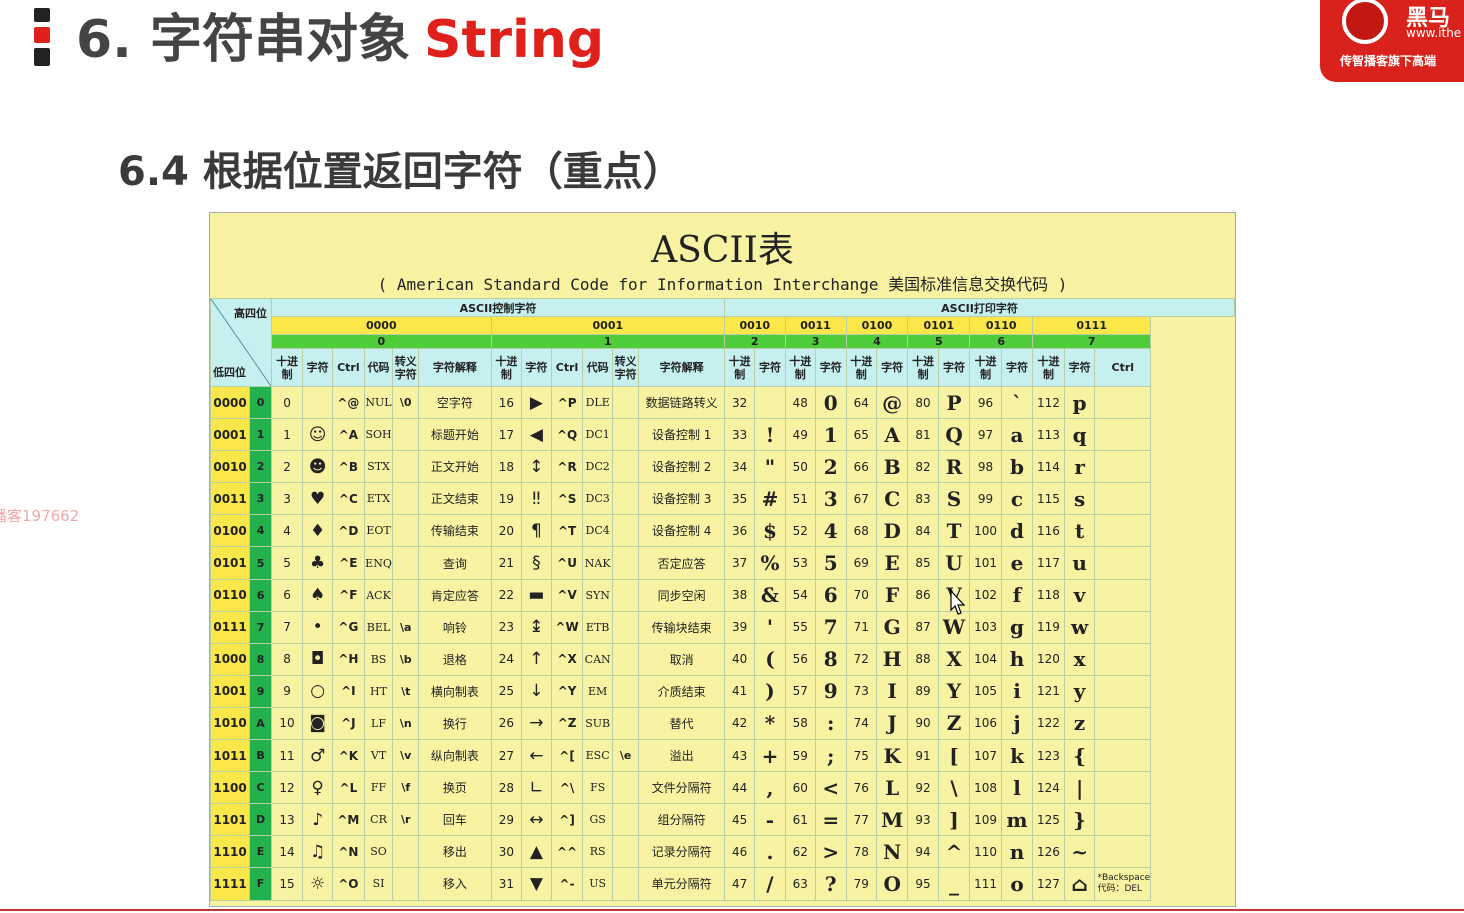  I want to click on decimal-cell: 43, so click(739, 756).